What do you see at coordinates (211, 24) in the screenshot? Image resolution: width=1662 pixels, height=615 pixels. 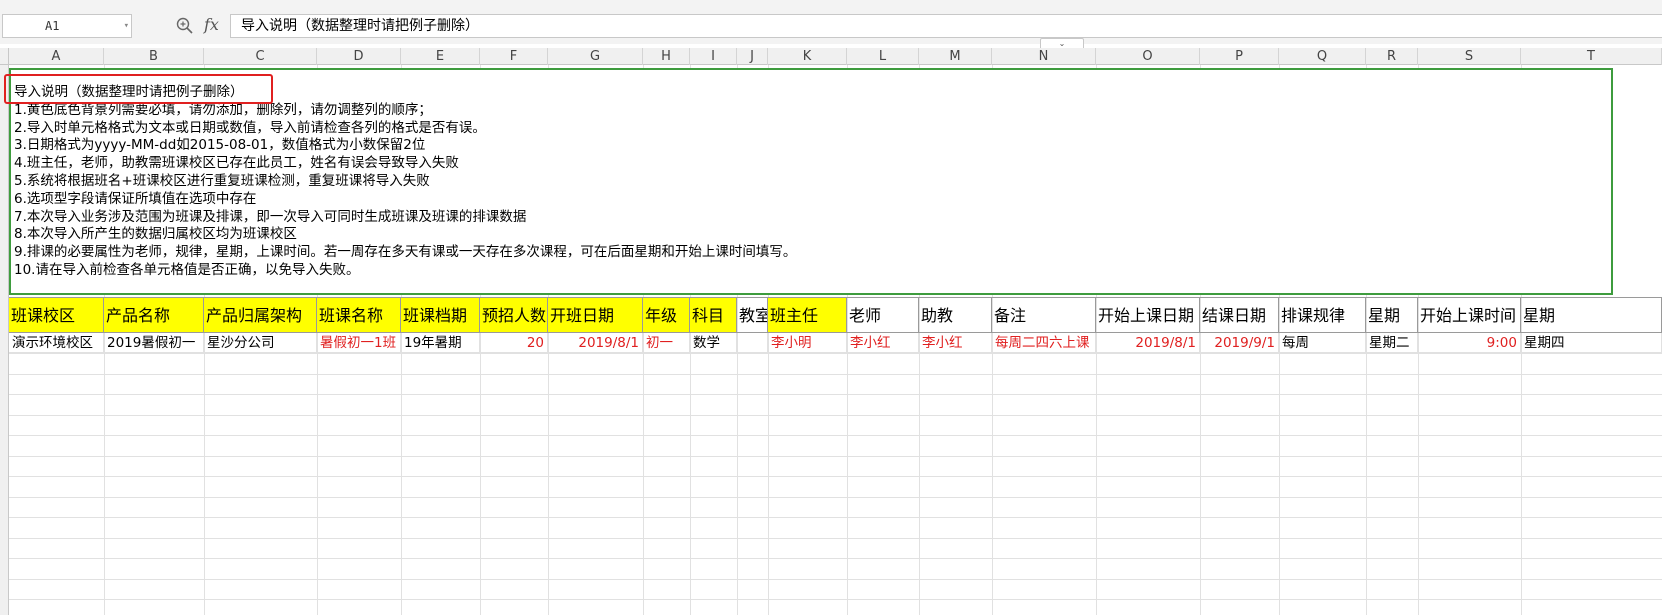 I see `fx-icon: fx` at bounding box center [211, 24].